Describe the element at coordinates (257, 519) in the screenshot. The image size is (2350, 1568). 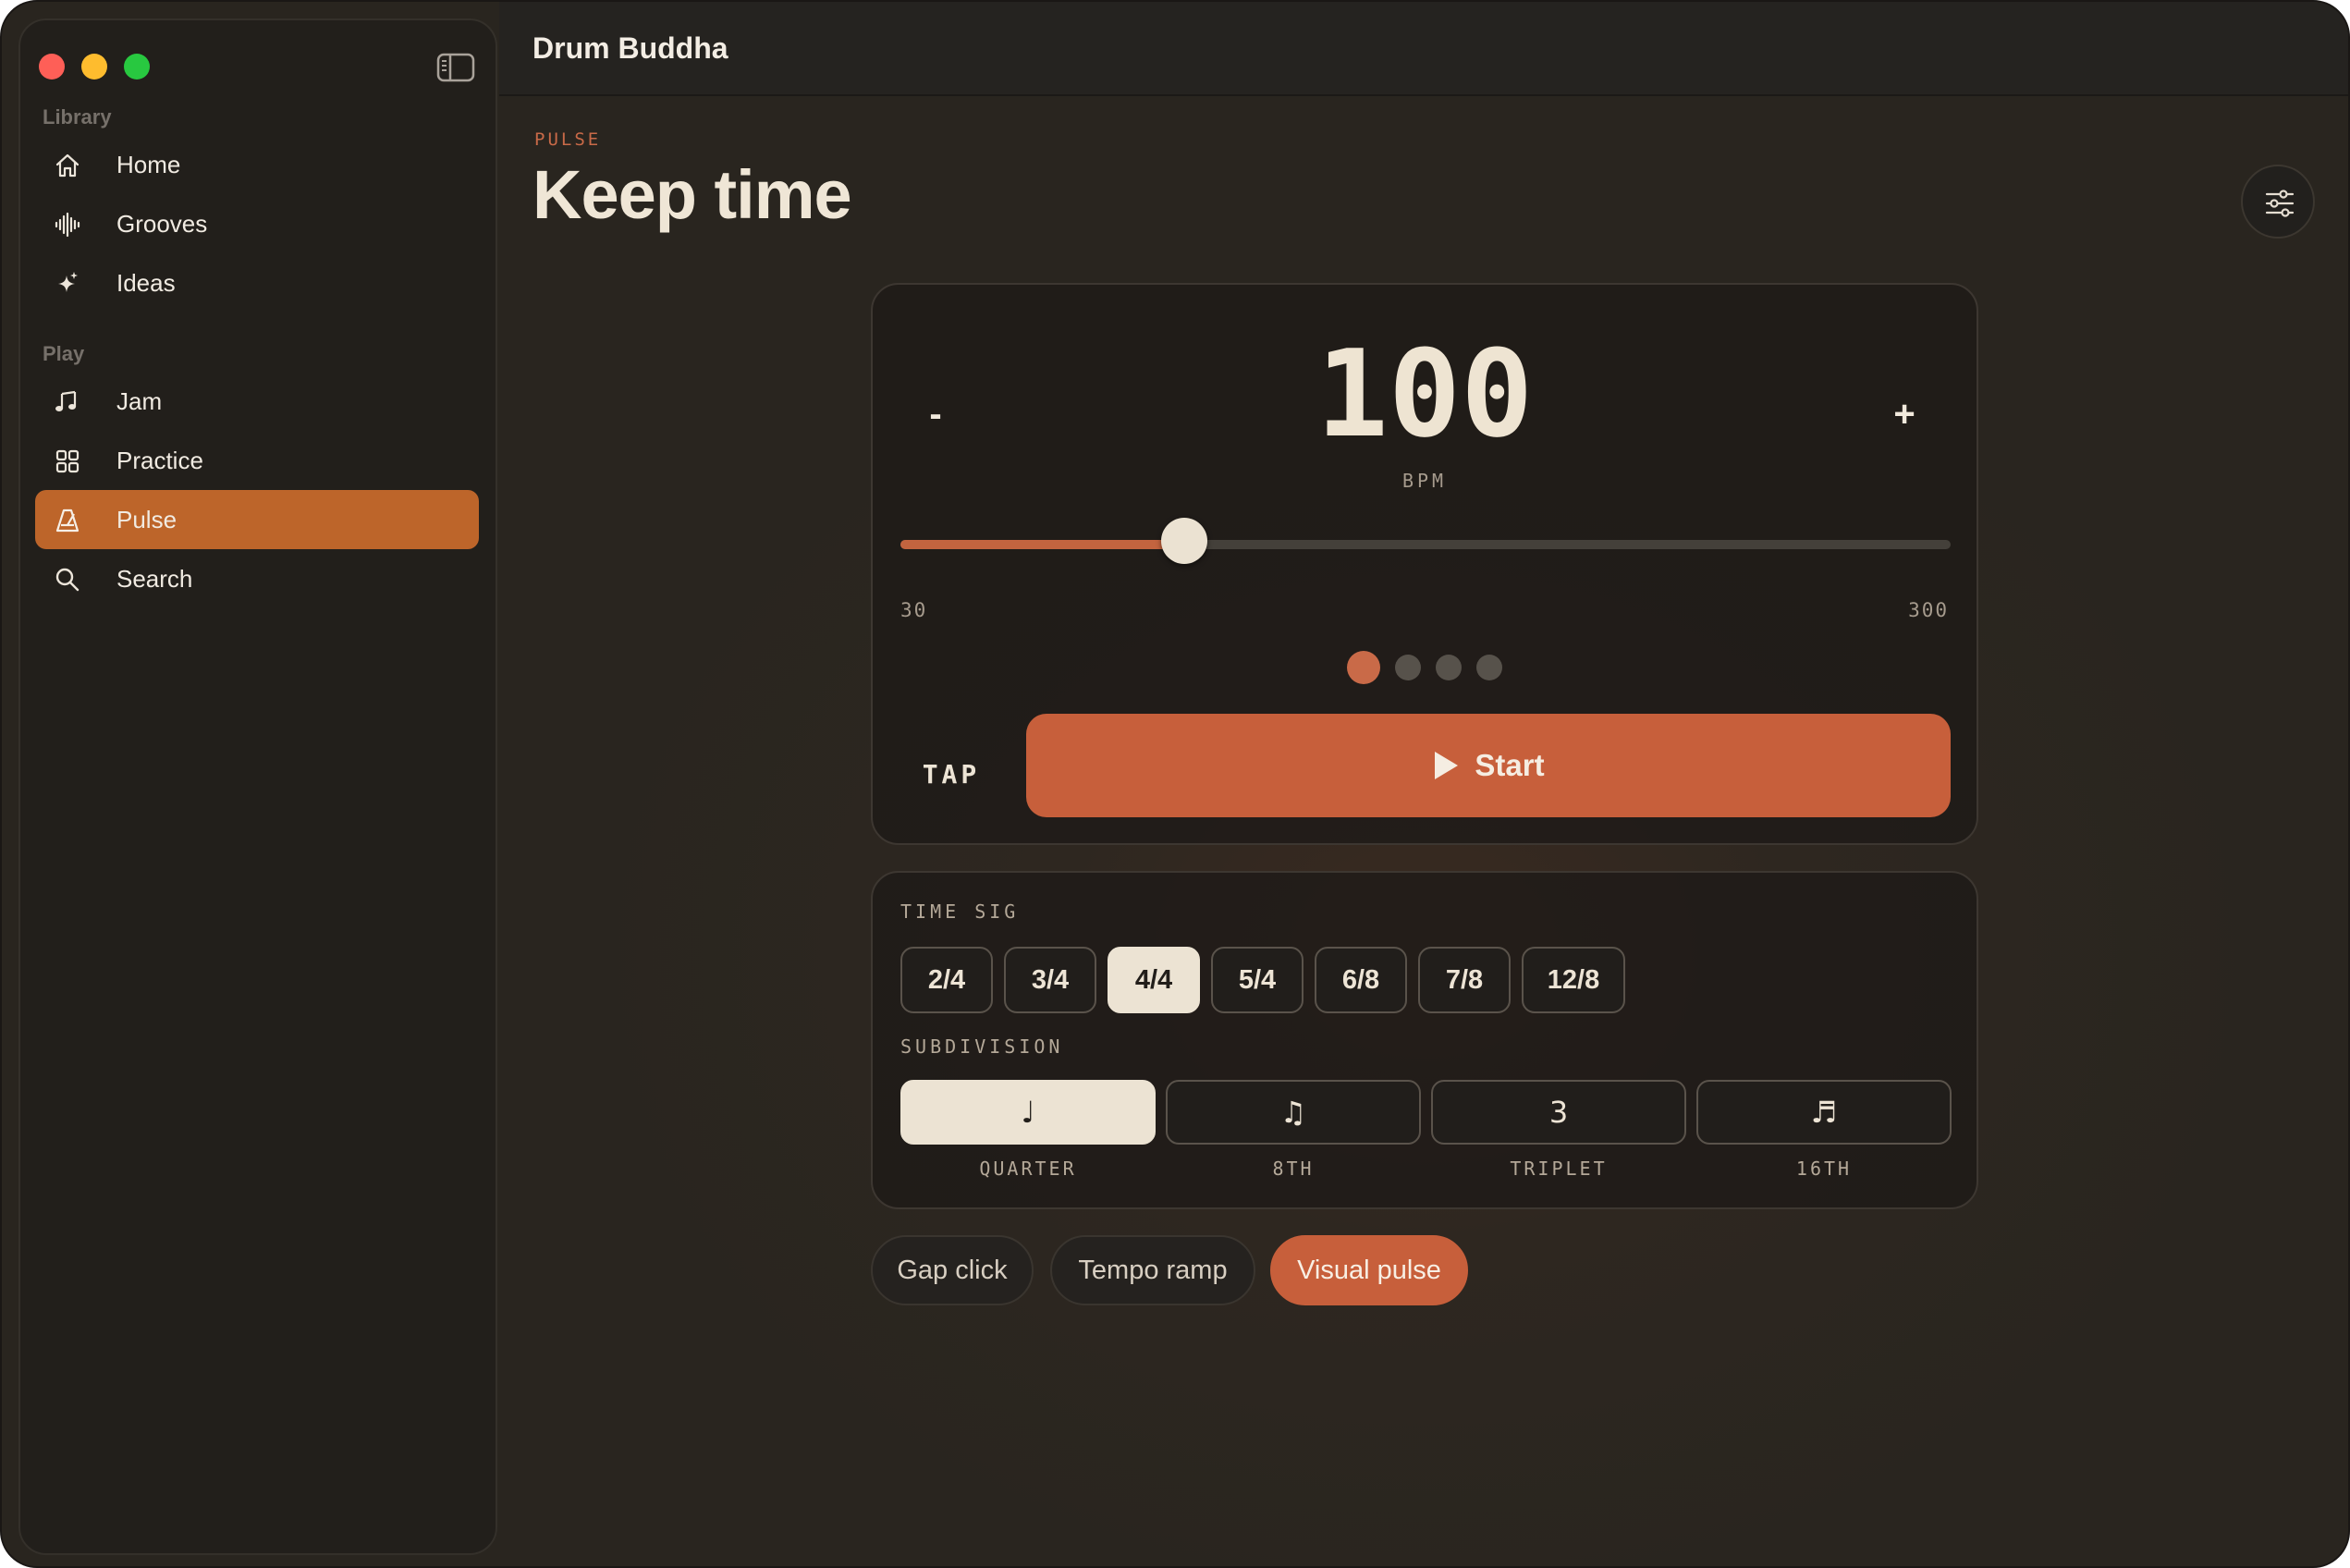
I see `sidebar-item-pulse: Pulse` at that location.